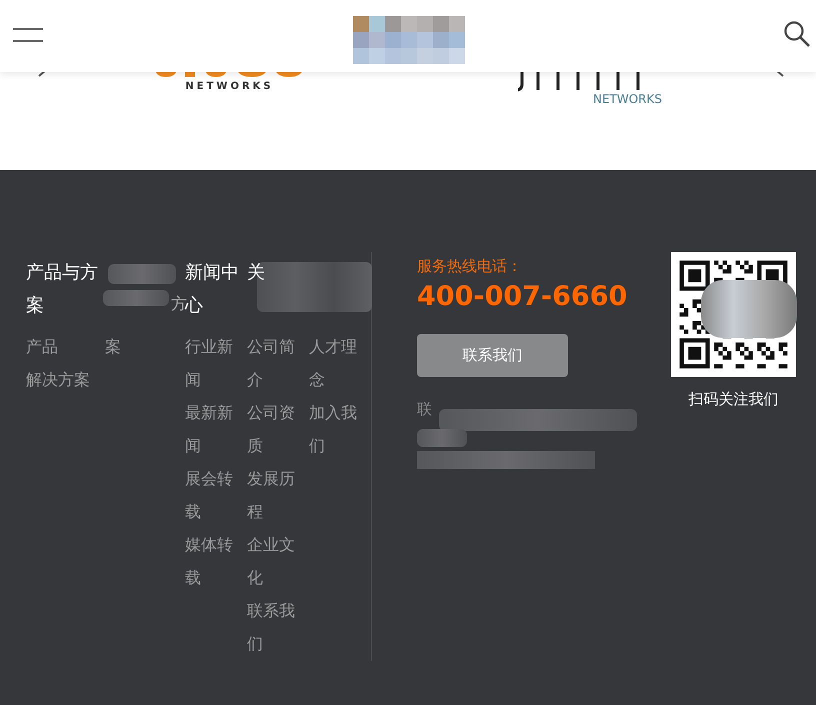 The image size is (816, 705). Describe the element at coordinates (424, 409) in the screenshot. I see `address-fragment: 联` at that location.